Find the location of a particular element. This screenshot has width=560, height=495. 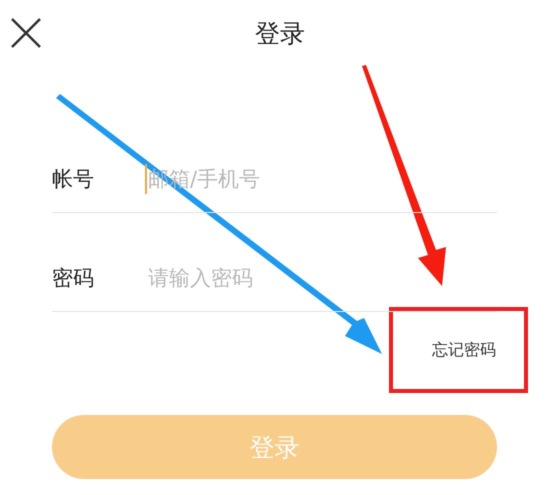

window-title: 登录 is located at coordinates (280, 34).